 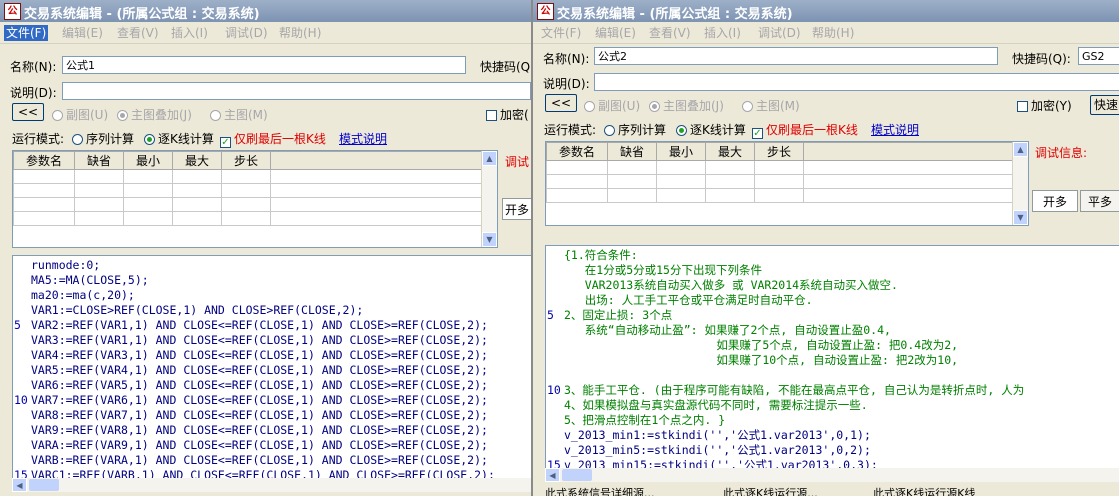 I want to click on param-col-max: 最大, so click(x=197, y=160).